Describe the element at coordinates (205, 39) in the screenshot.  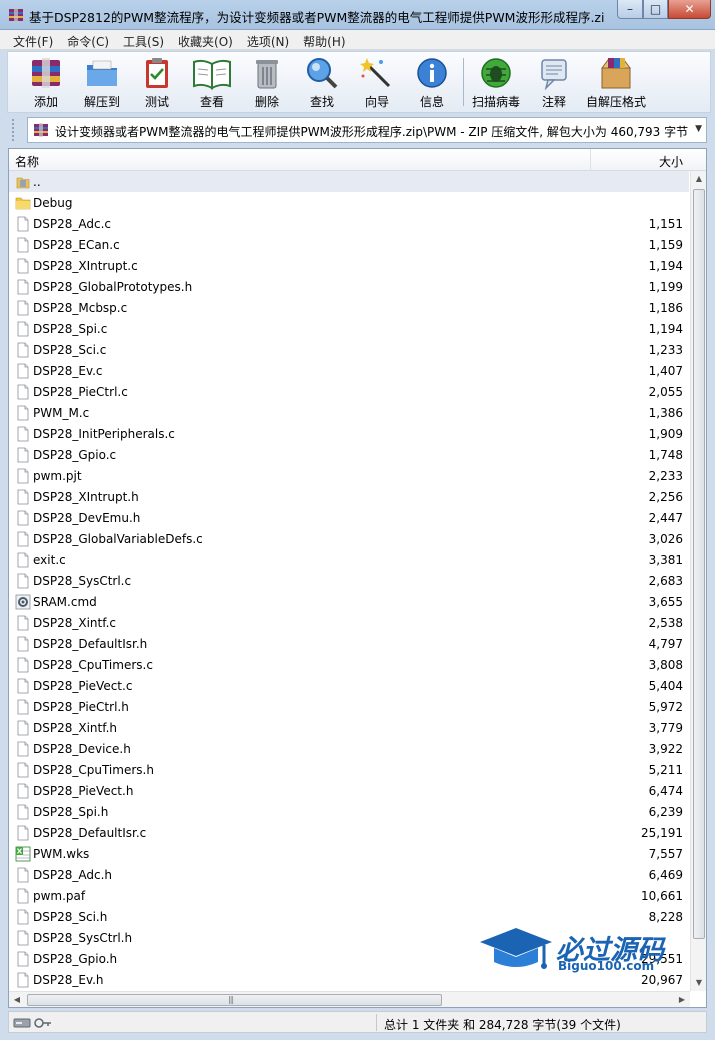
I see `menu-favorites: 收藏夹(O)` at that location.